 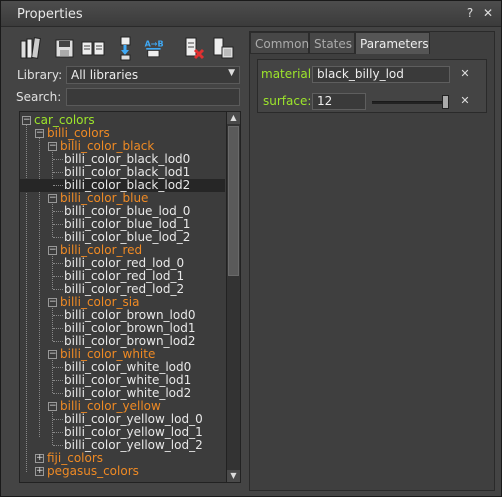 I want to click on tree-item-label: billi_color_yellow_lod_1, so click(x=133, y=432).